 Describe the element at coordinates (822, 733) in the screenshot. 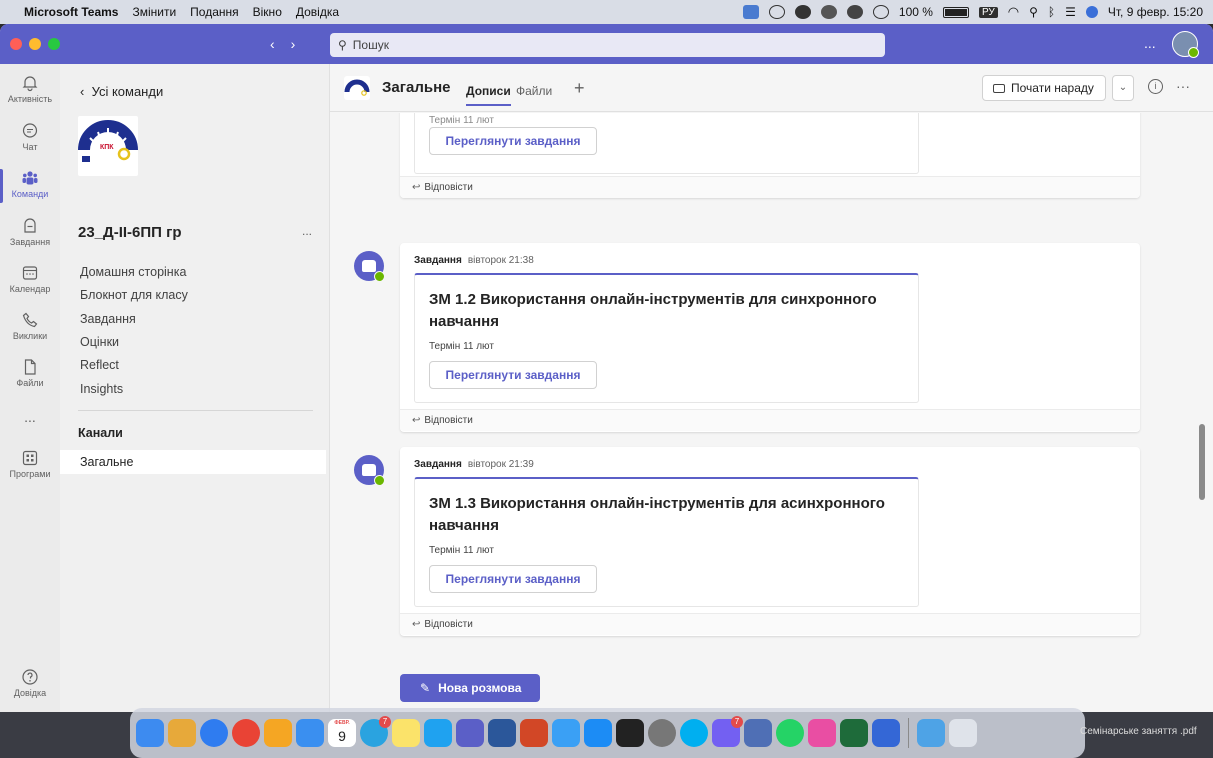

I see `viva-icon` at that location.